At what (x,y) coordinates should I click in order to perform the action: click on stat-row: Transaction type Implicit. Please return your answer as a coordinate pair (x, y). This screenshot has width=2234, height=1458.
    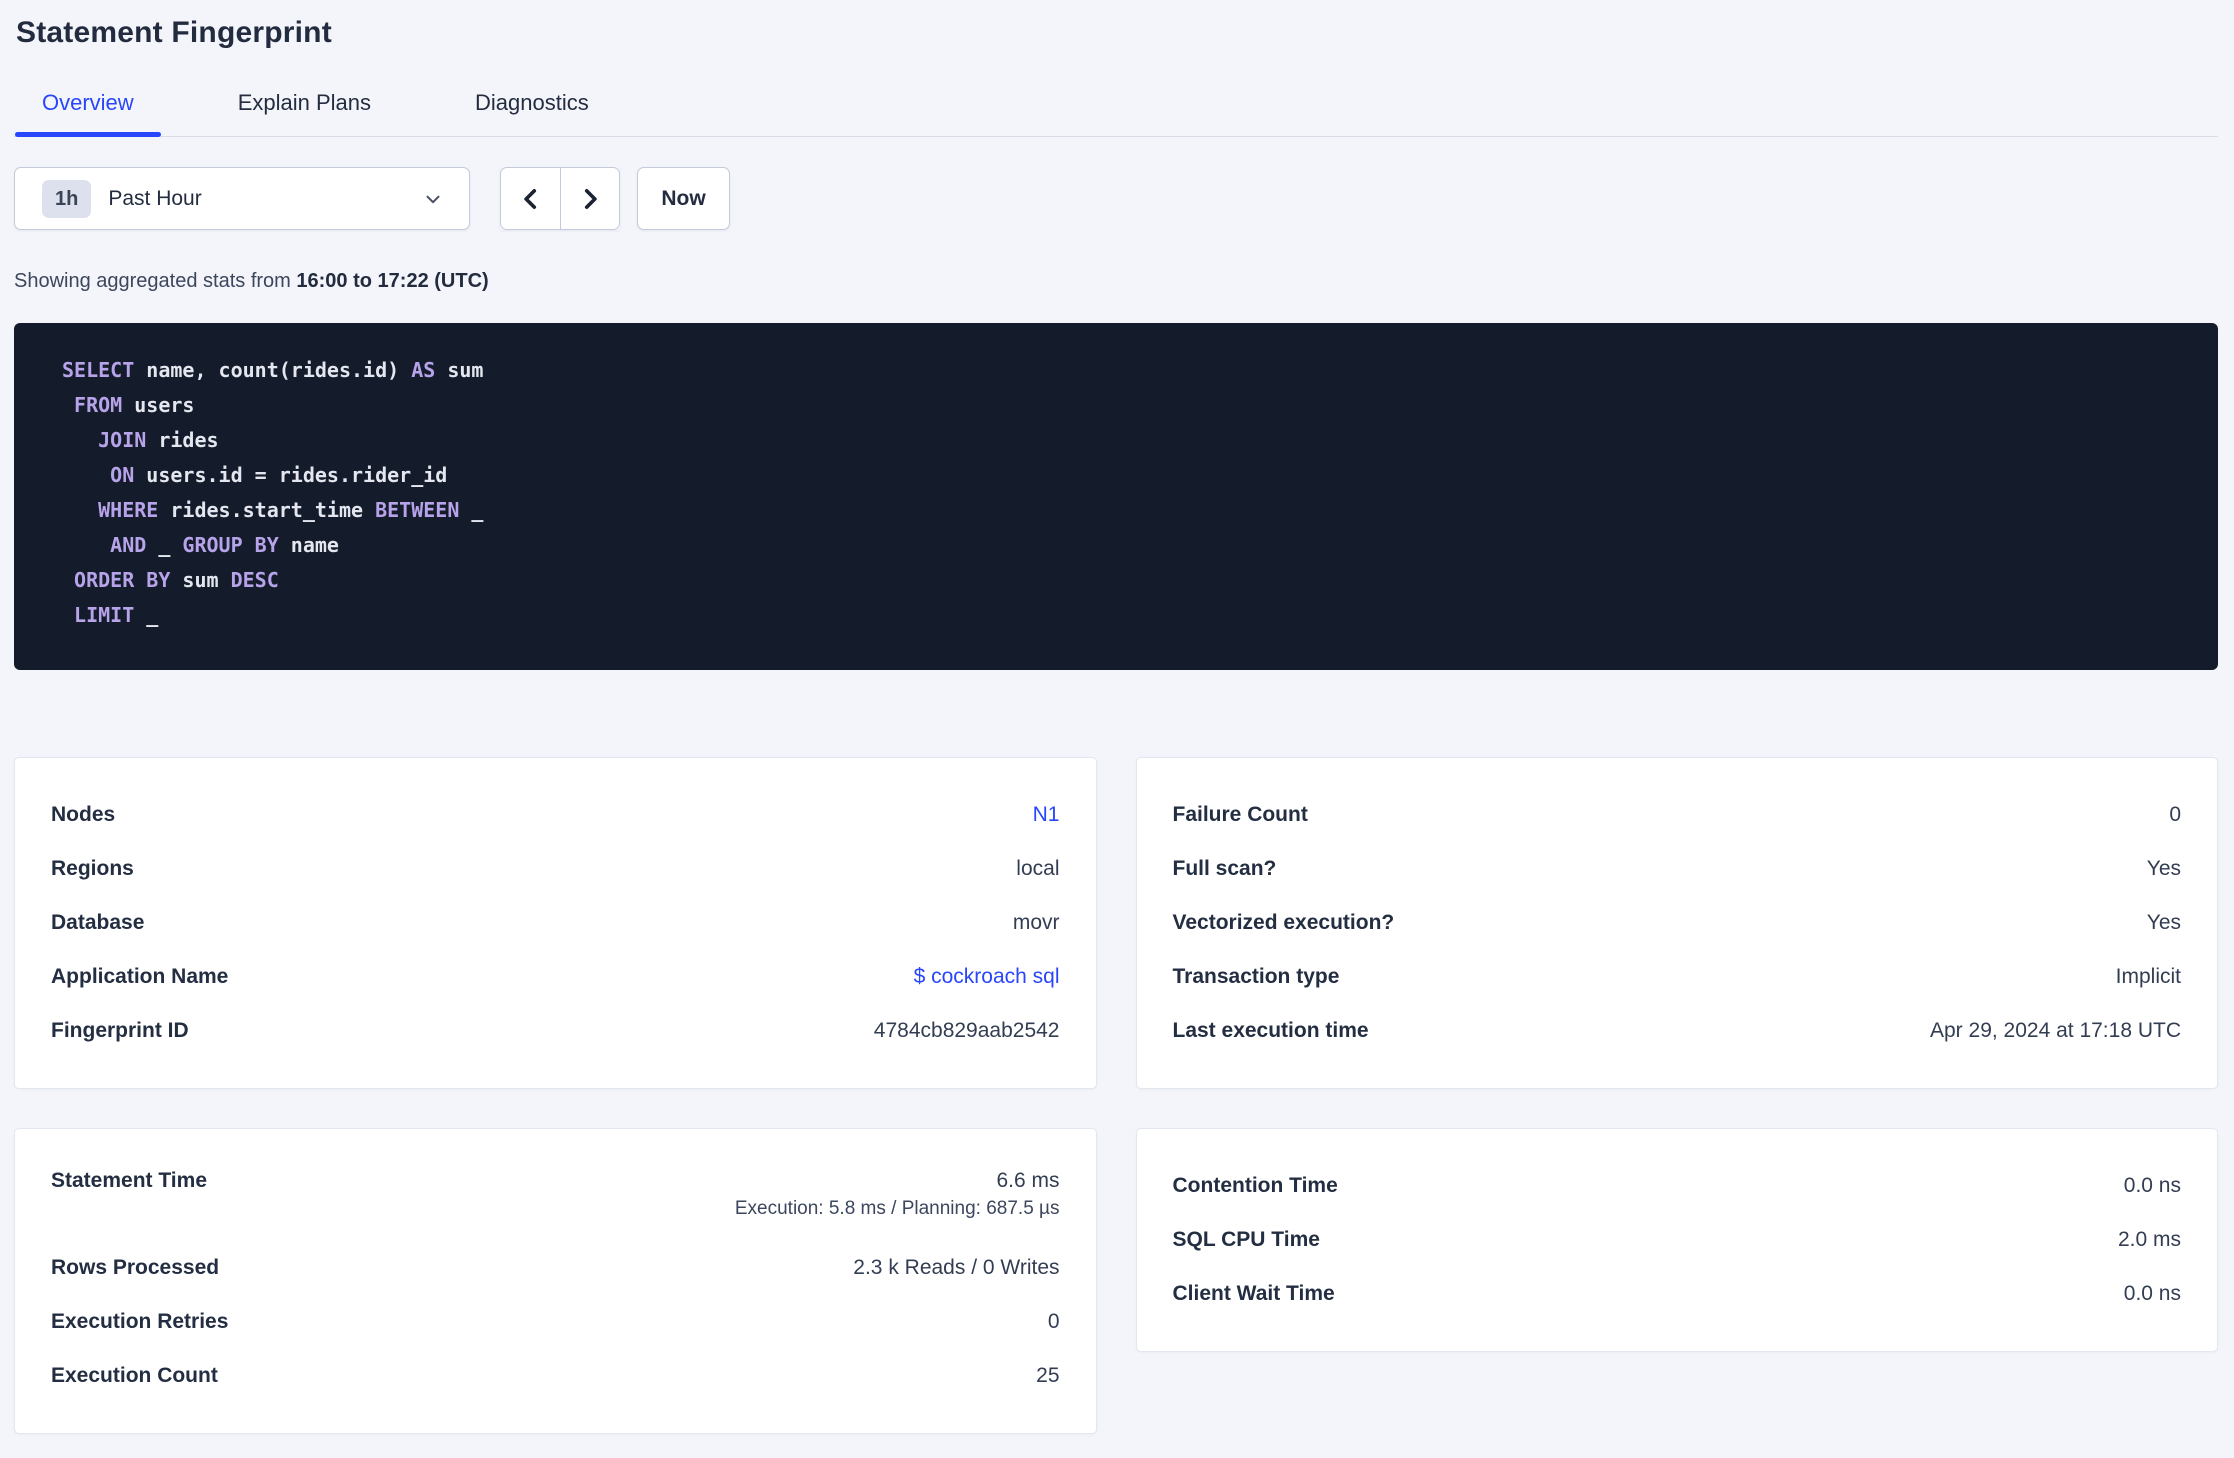
    Looking at the image, I should click on (1677, 977).